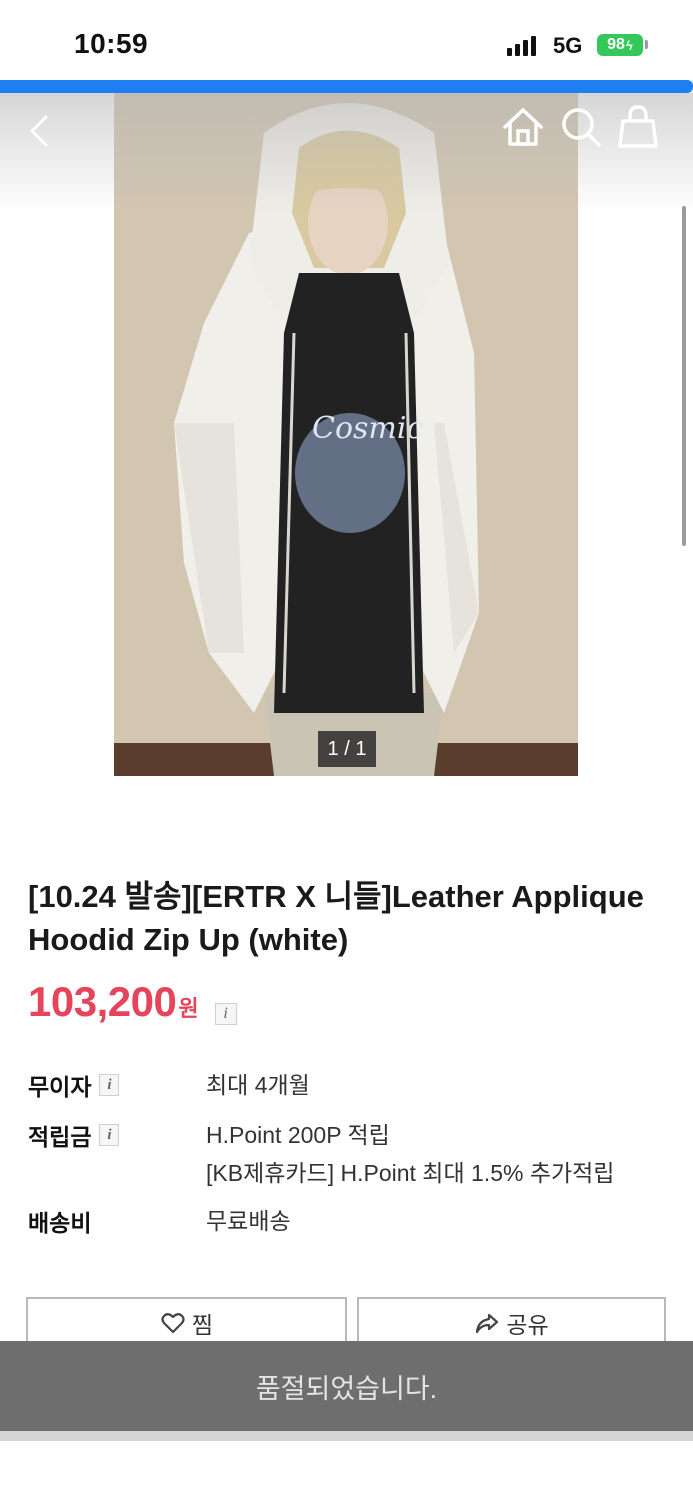 The width and height of the screenshot is (693, 1500). Describe the element at coordinates (60, 1223) in the screenshot. I see `shipping-label: 배송비` at that location.